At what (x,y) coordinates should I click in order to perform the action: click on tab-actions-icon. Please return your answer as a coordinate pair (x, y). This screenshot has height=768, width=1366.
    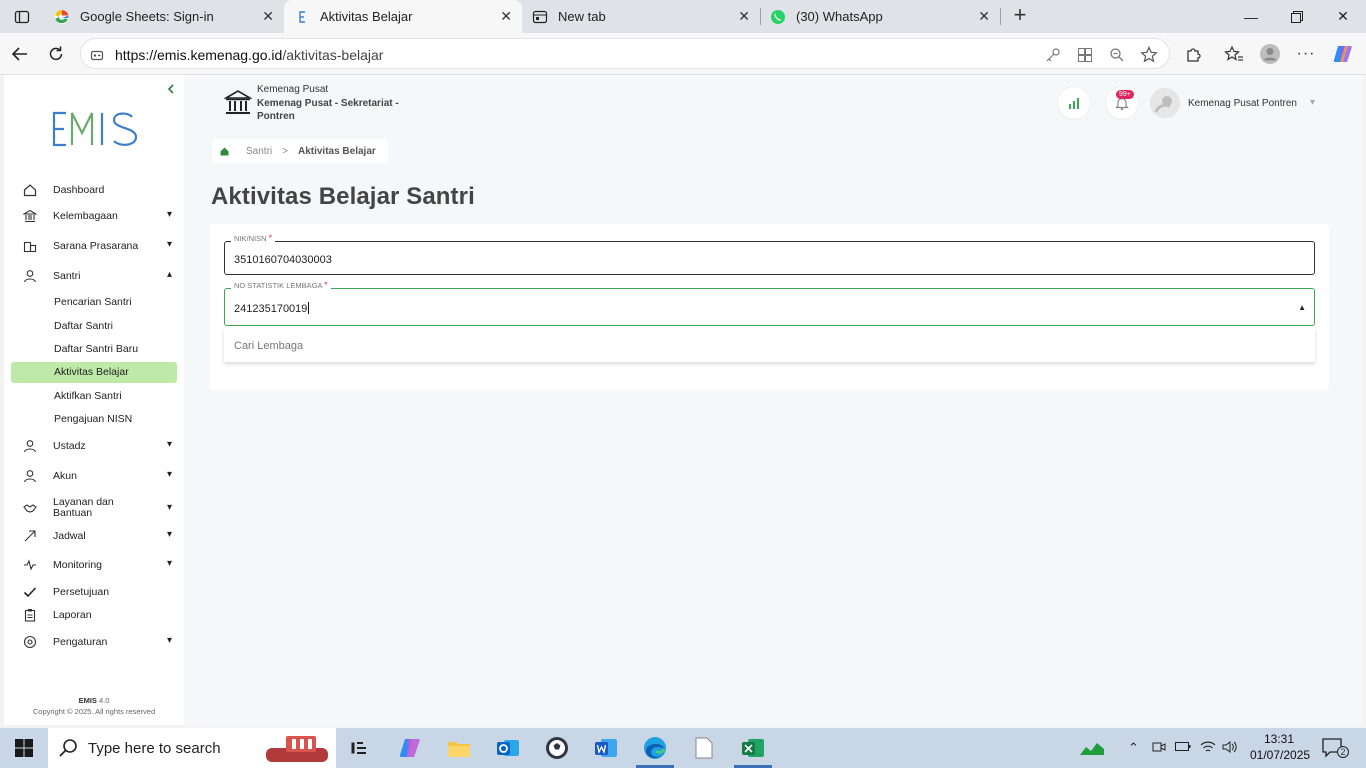
    Looking at the image, I should click on (22, 16).